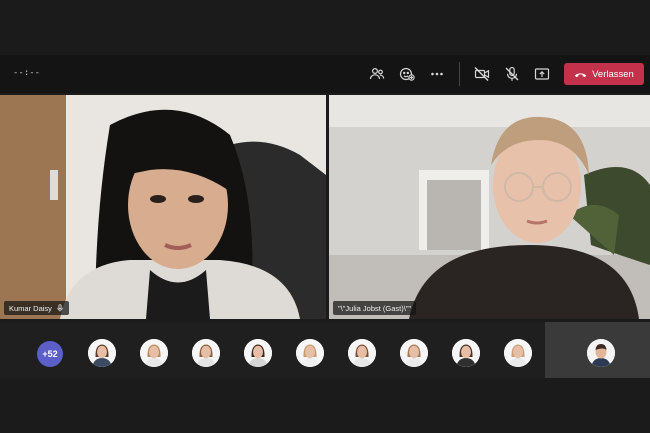 Image resolution: width=650 pixels, height=433 pixels. I want to click on meeting-timer: --:--, so click(27, 73).